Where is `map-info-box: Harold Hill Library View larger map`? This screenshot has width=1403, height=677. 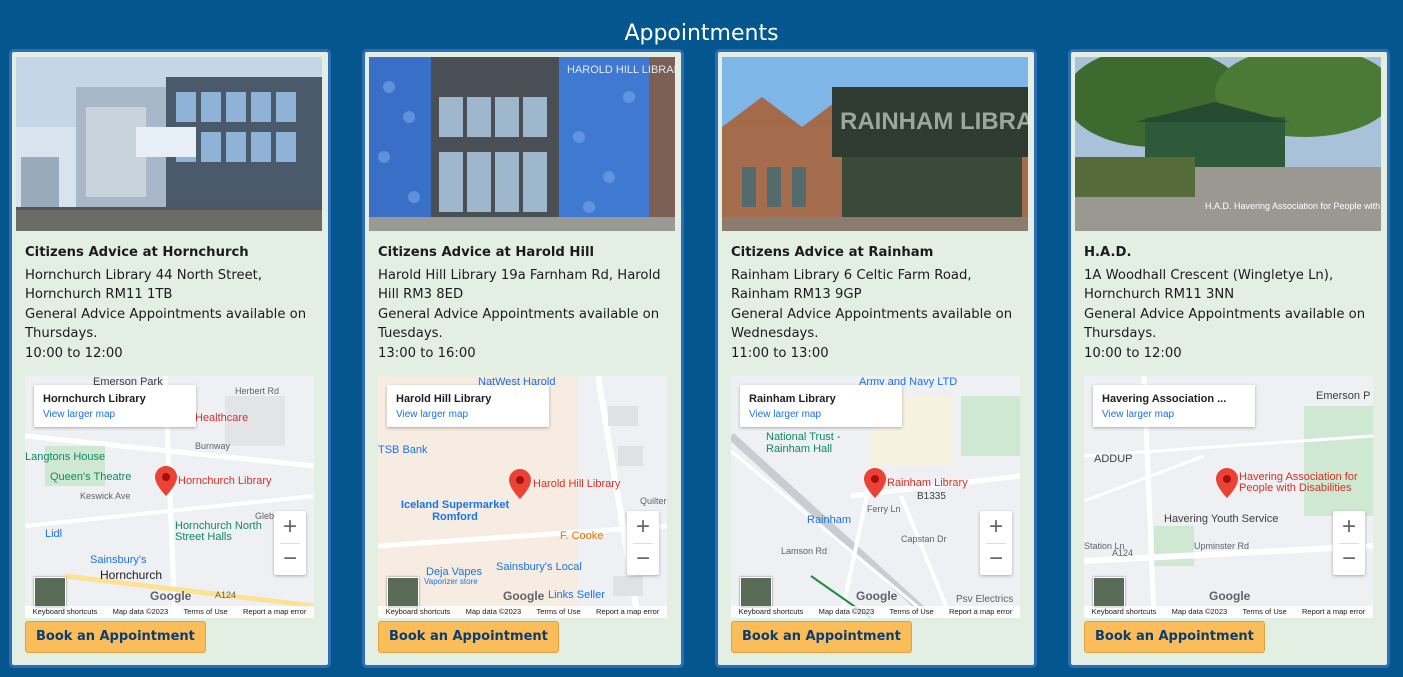
map-info-box: Harold Hill Library View larger map is located at coordinates (468, 406).